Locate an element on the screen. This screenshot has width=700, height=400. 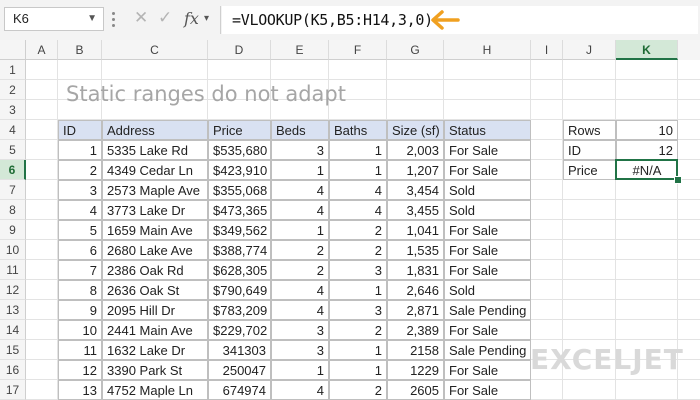
table-cell: 2573 Maple Ave is located at coordinates (155, 190).